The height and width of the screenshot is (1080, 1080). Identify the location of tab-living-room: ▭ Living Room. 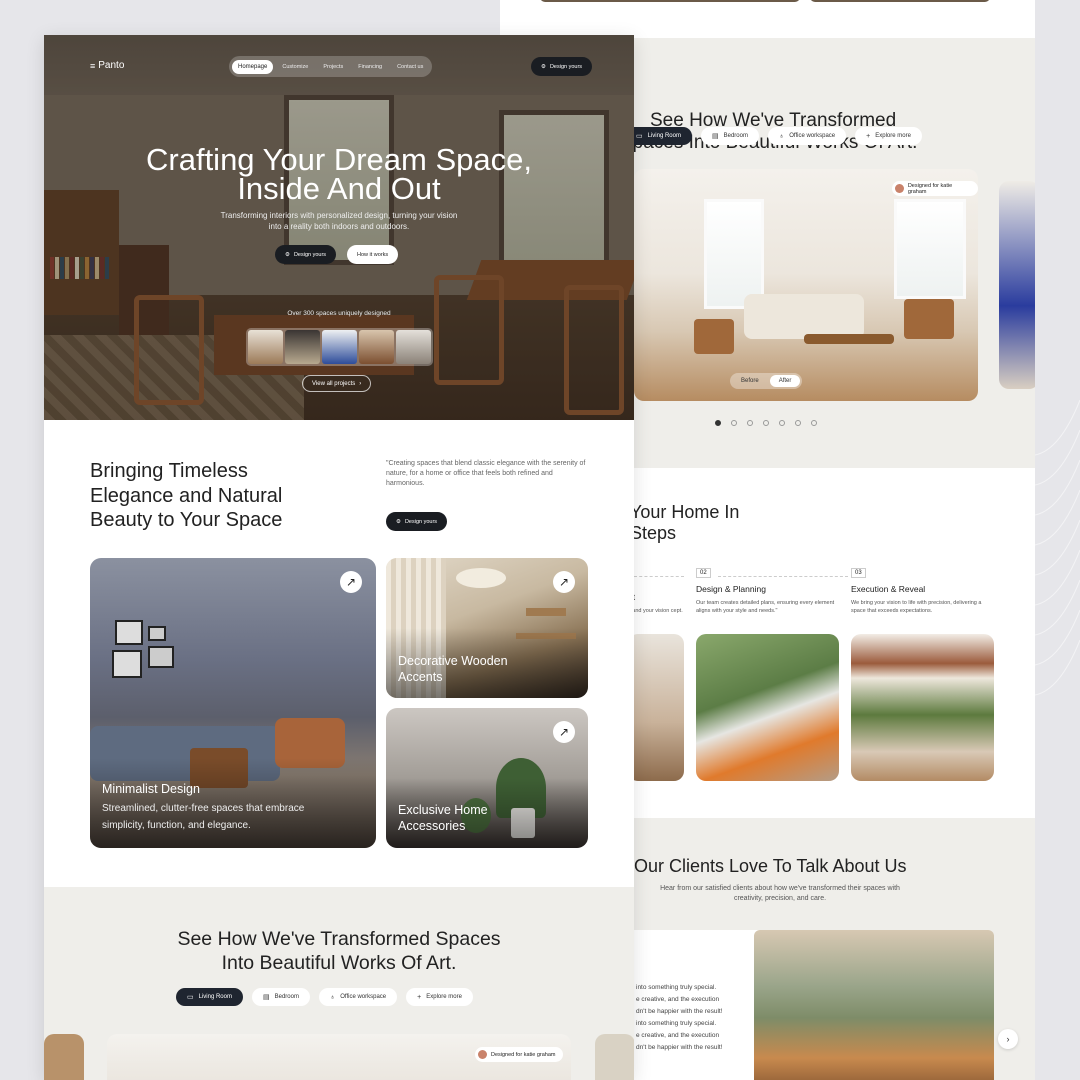
(209, 997).